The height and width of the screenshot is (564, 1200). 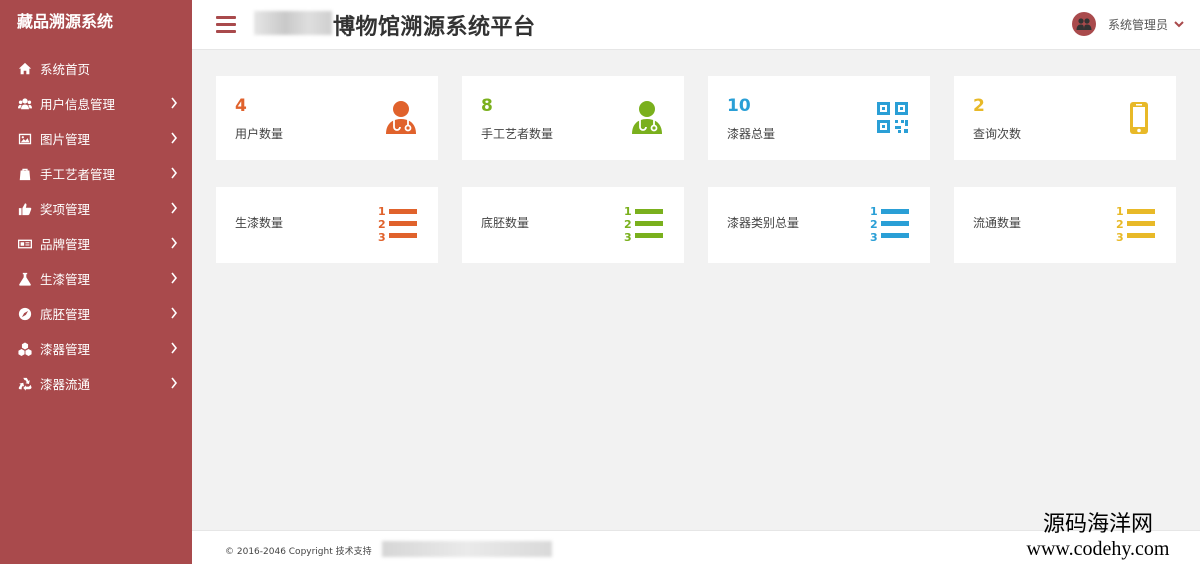 I want to click on recycle-icon, so click(x=25, y=384).